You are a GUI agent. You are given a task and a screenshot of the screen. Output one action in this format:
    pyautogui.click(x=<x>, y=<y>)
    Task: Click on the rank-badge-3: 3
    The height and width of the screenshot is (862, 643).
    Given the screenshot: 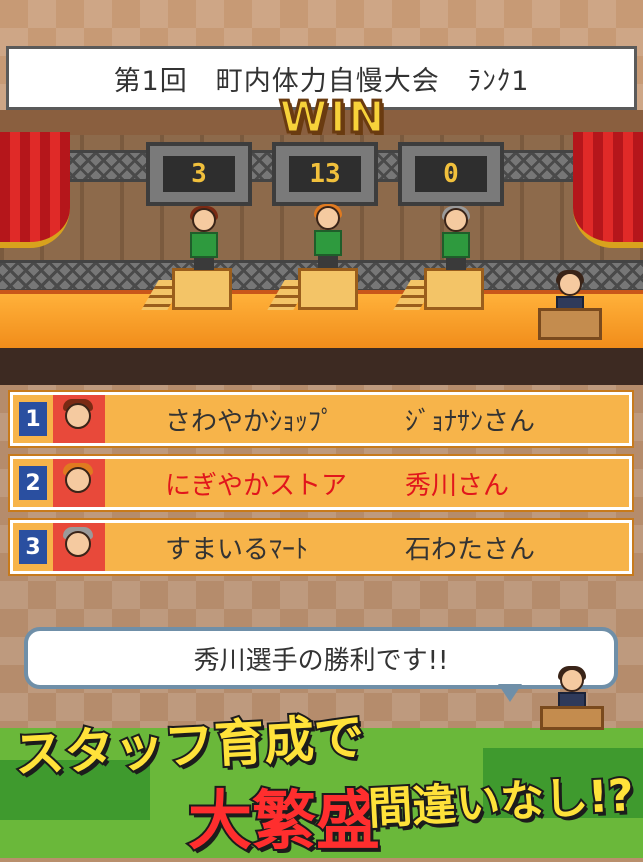 What is the action you would take?
    pyautogui.click(x=33, y=547)
    